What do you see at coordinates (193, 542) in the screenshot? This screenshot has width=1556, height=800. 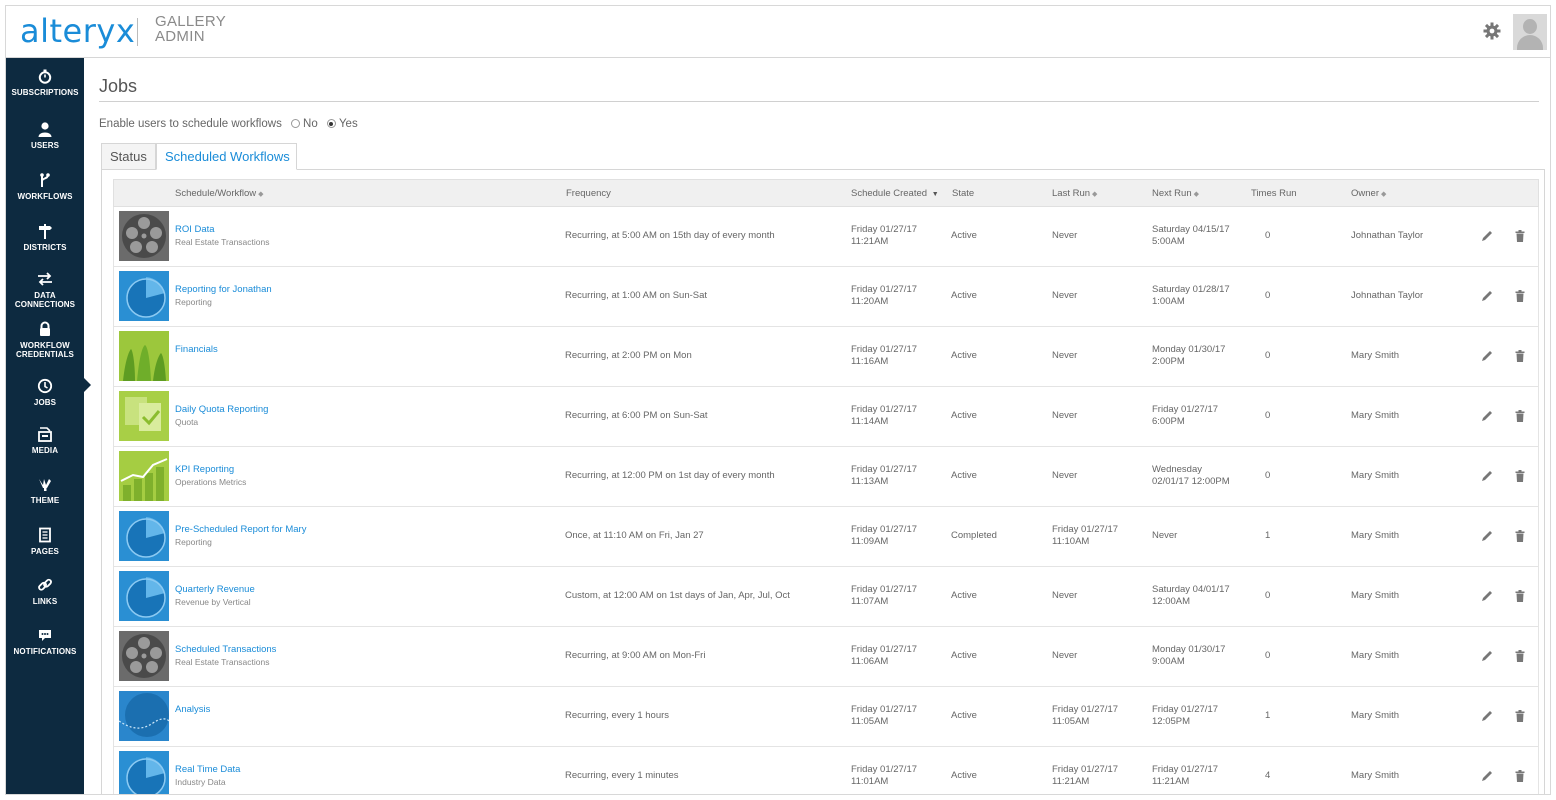 I see `workflow-subtitle: Reporting` at bounding box center [193, 542].